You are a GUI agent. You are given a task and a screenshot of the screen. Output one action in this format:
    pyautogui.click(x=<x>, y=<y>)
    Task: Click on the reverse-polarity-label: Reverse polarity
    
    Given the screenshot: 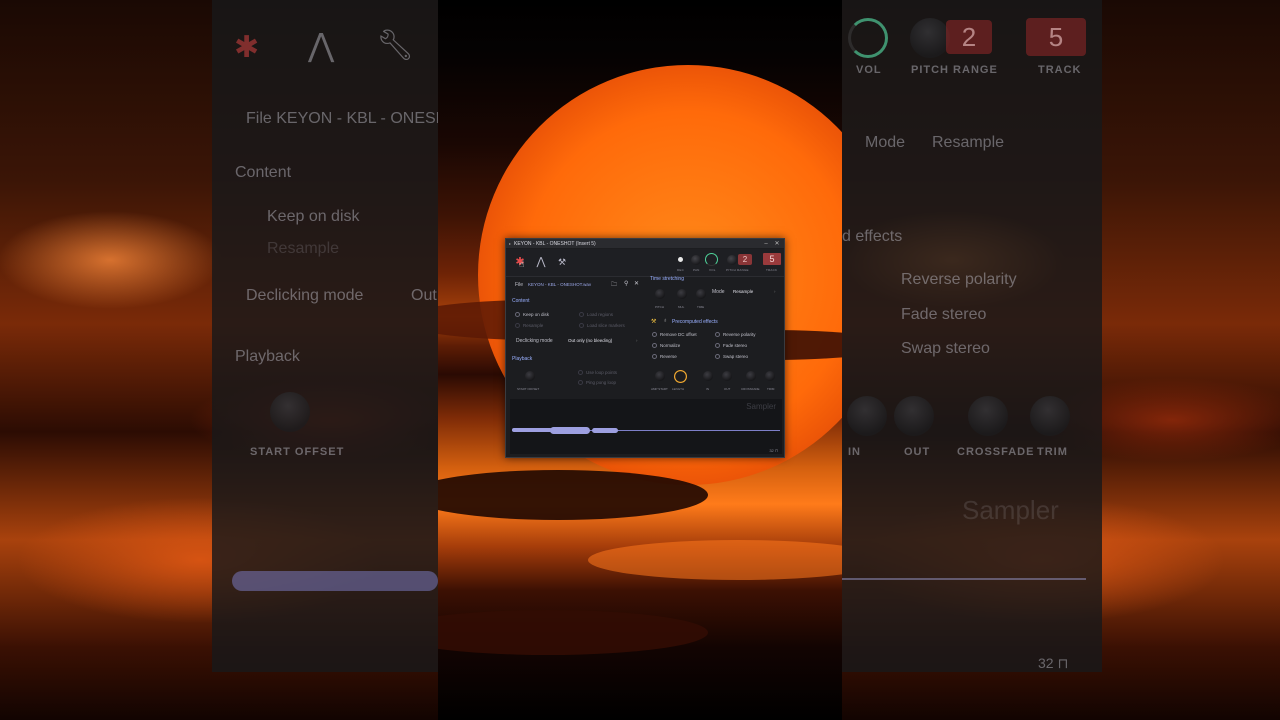 What is the action you would take?
    pyautogui.click(x=739, y=334)
    